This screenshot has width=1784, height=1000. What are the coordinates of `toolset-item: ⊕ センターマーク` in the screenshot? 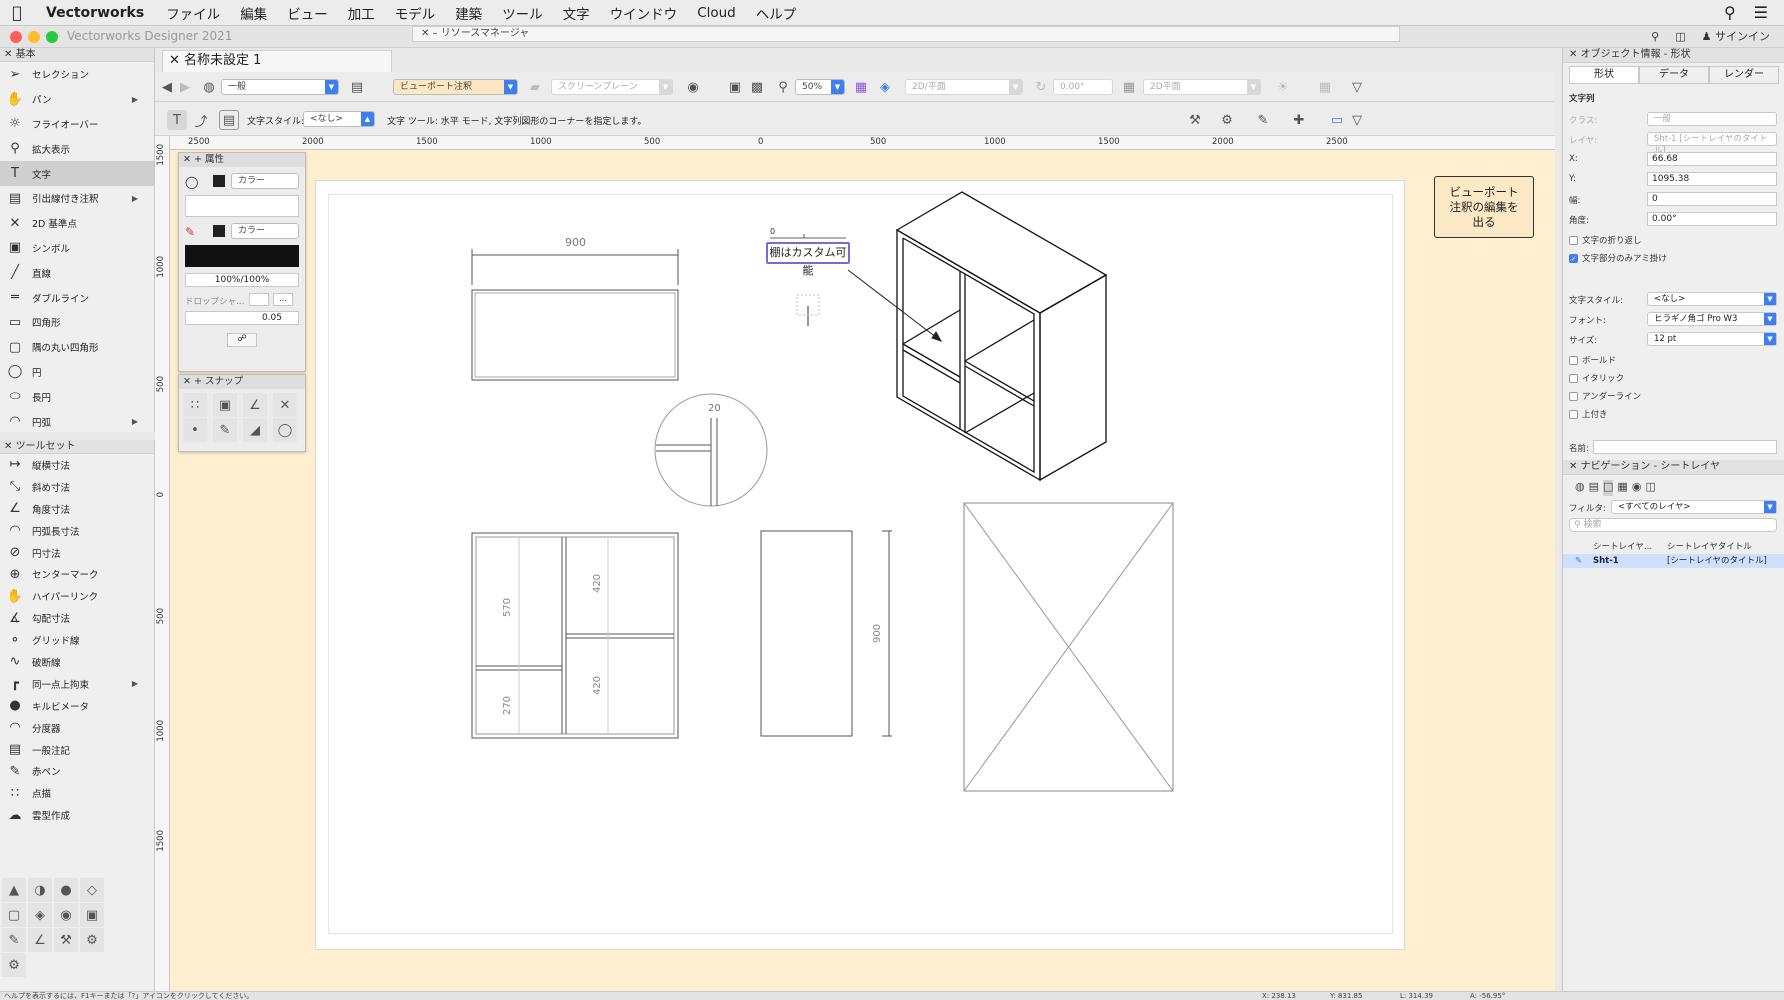 It's located at (77, 574).